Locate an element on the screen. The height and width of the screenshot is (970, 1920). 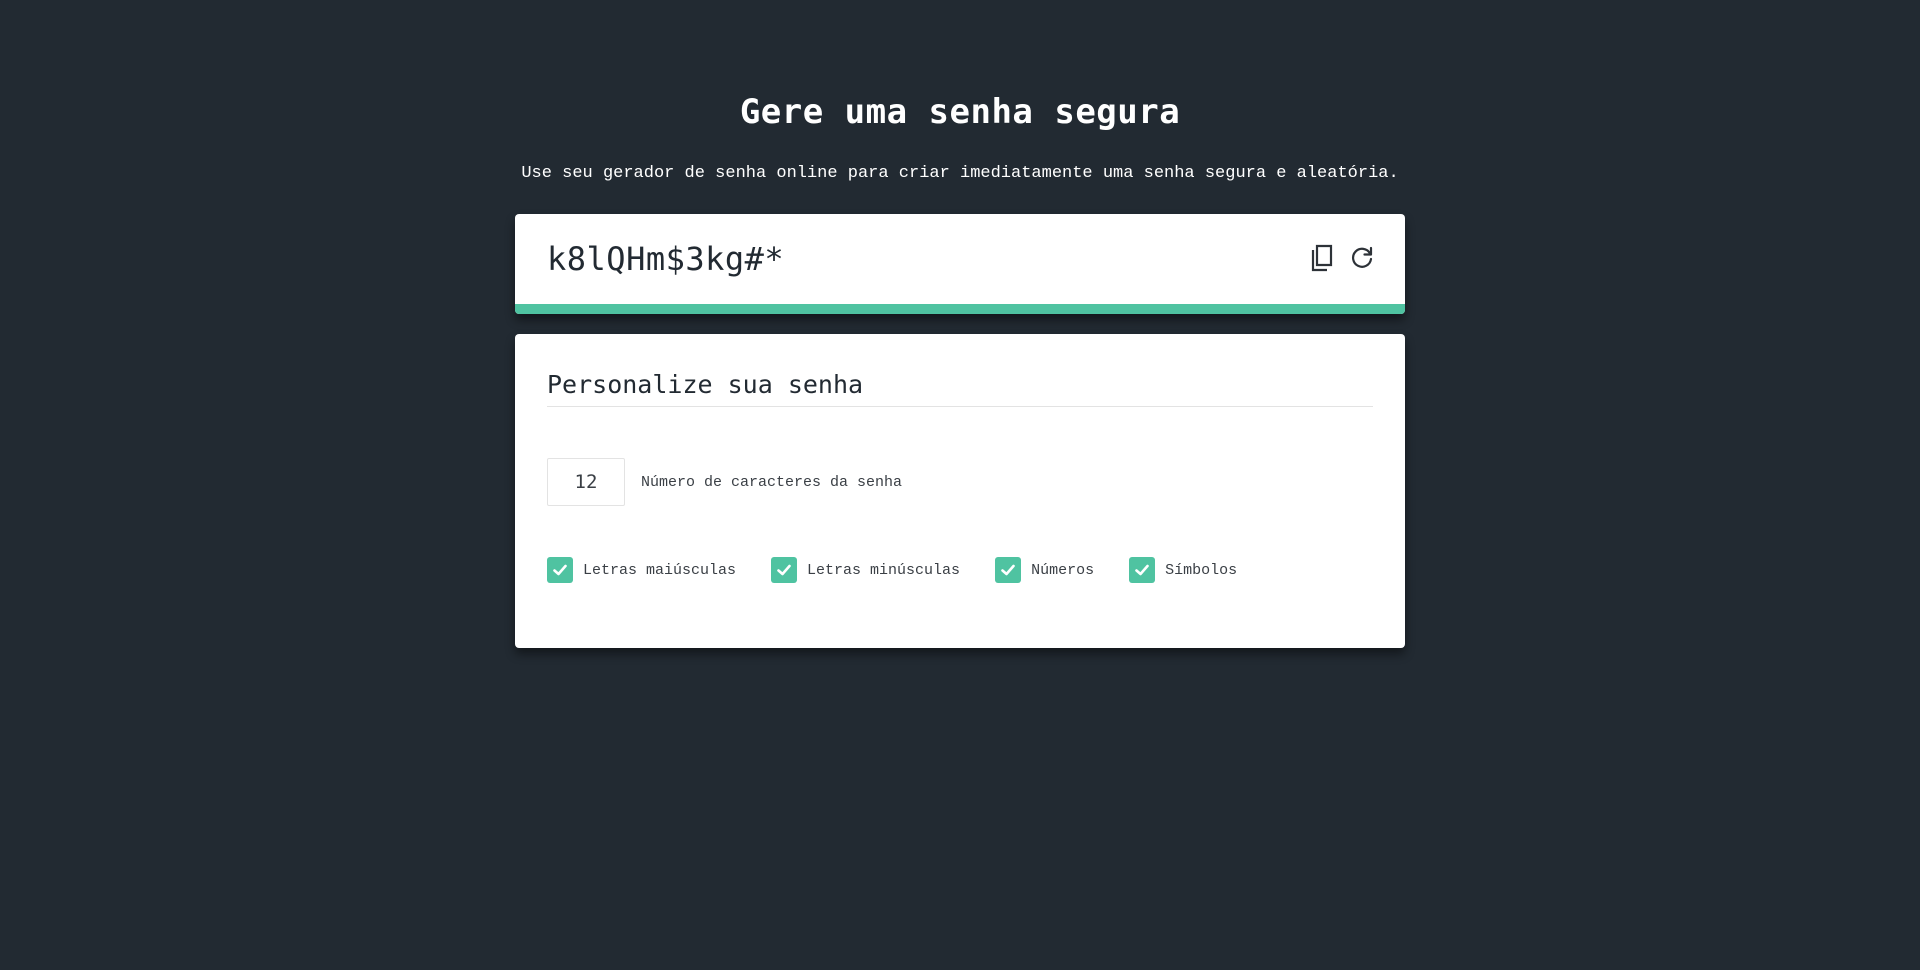
strength-bar is located at coordinates (960, 309).